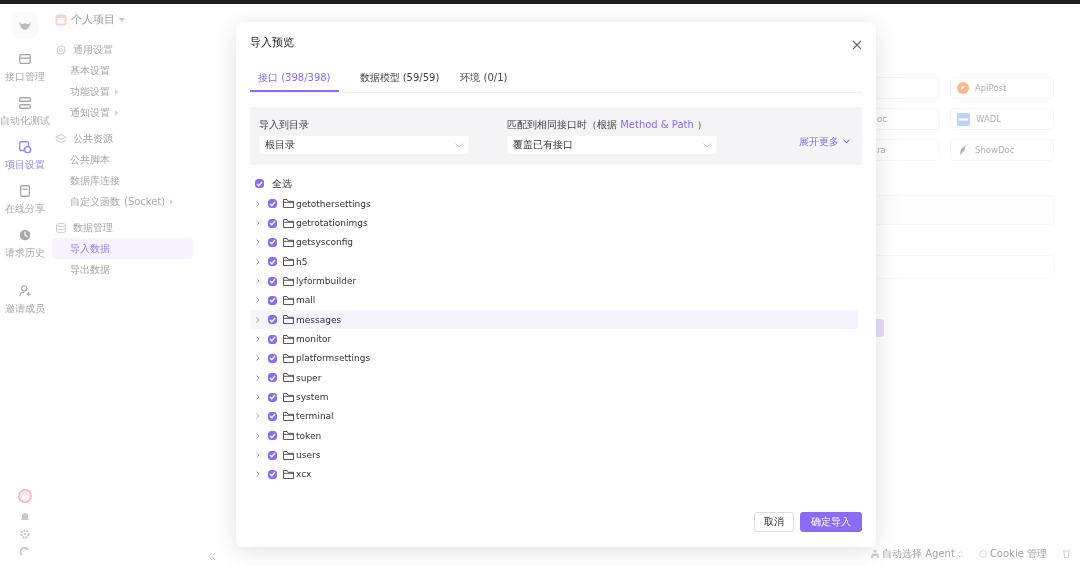  I want to click on menu-item: 通知设置, so click(122, 112).